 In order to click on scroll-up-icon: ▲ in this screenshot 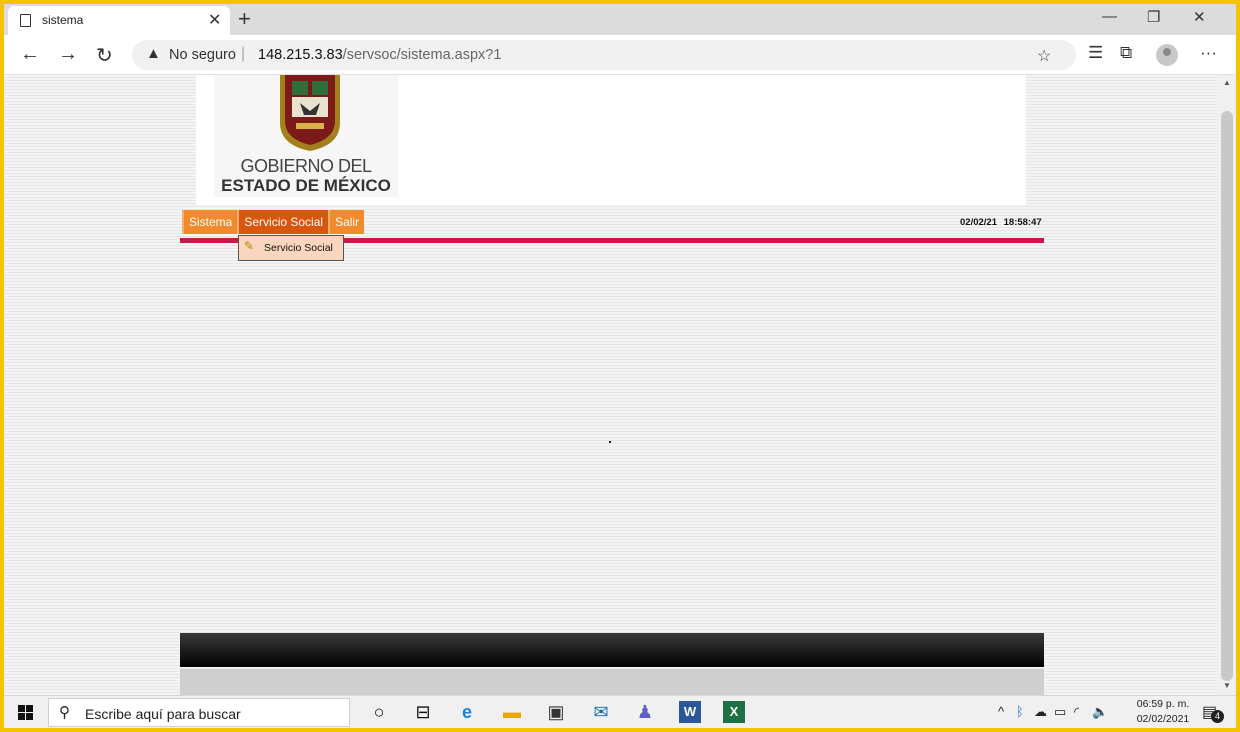, I will do `click(1227, 82)`.